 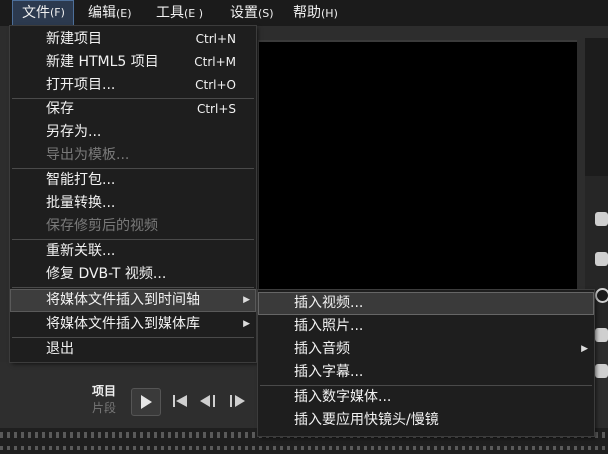 What do you see at coordinates (170, 13) in the screenshot?
I see `menu-tools-label: 工具` at bounding box center [170, 13].